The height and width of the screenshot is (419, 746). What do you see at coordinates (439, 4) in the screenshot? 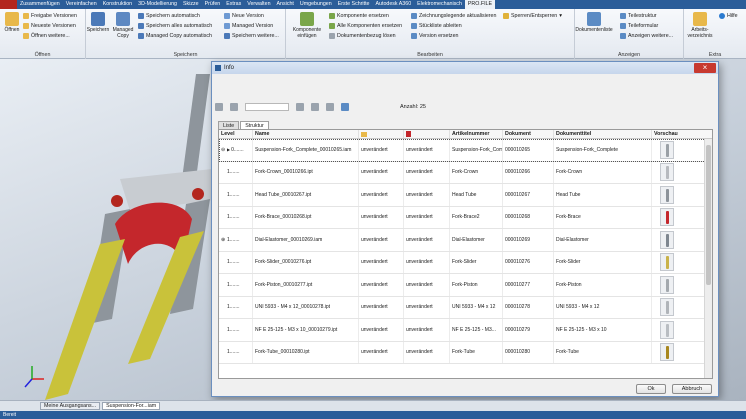
I see `ribbon-tab: Elektromechanisch` at bounding box center [439, 4].